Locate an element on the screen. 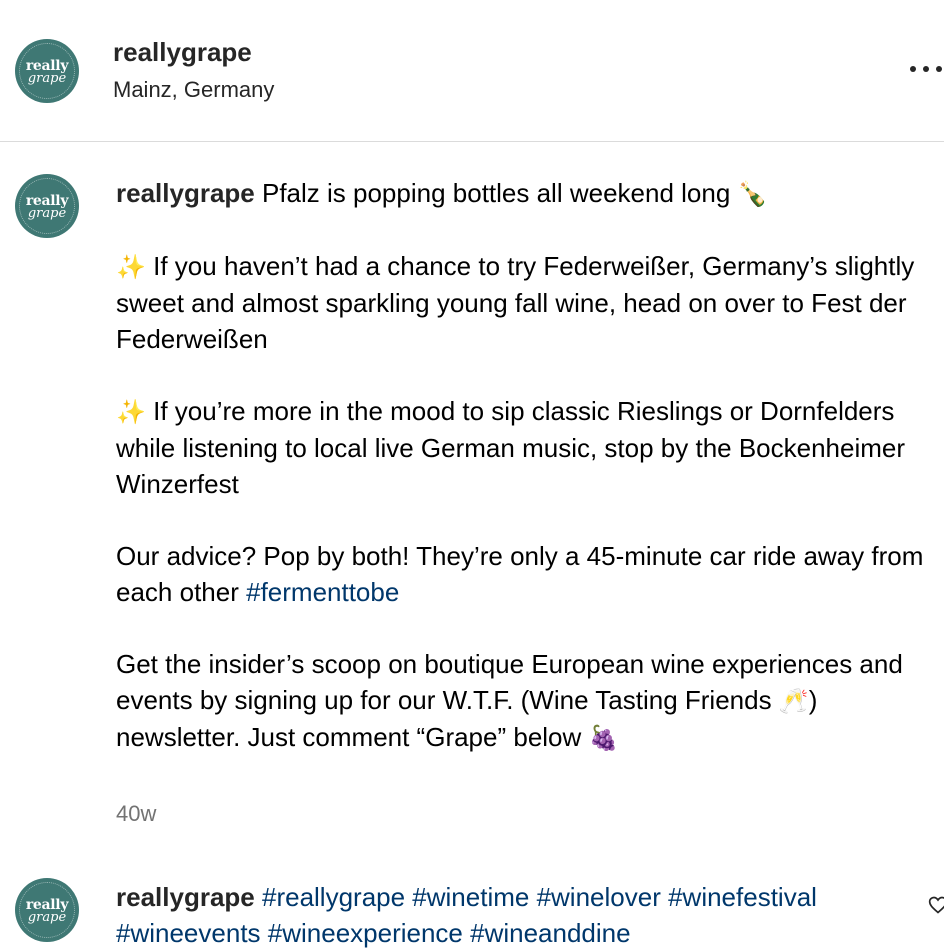 The width and height of the screenshot is (944, 951). comment-avatar: really grape is located at coordinates (47, 910).